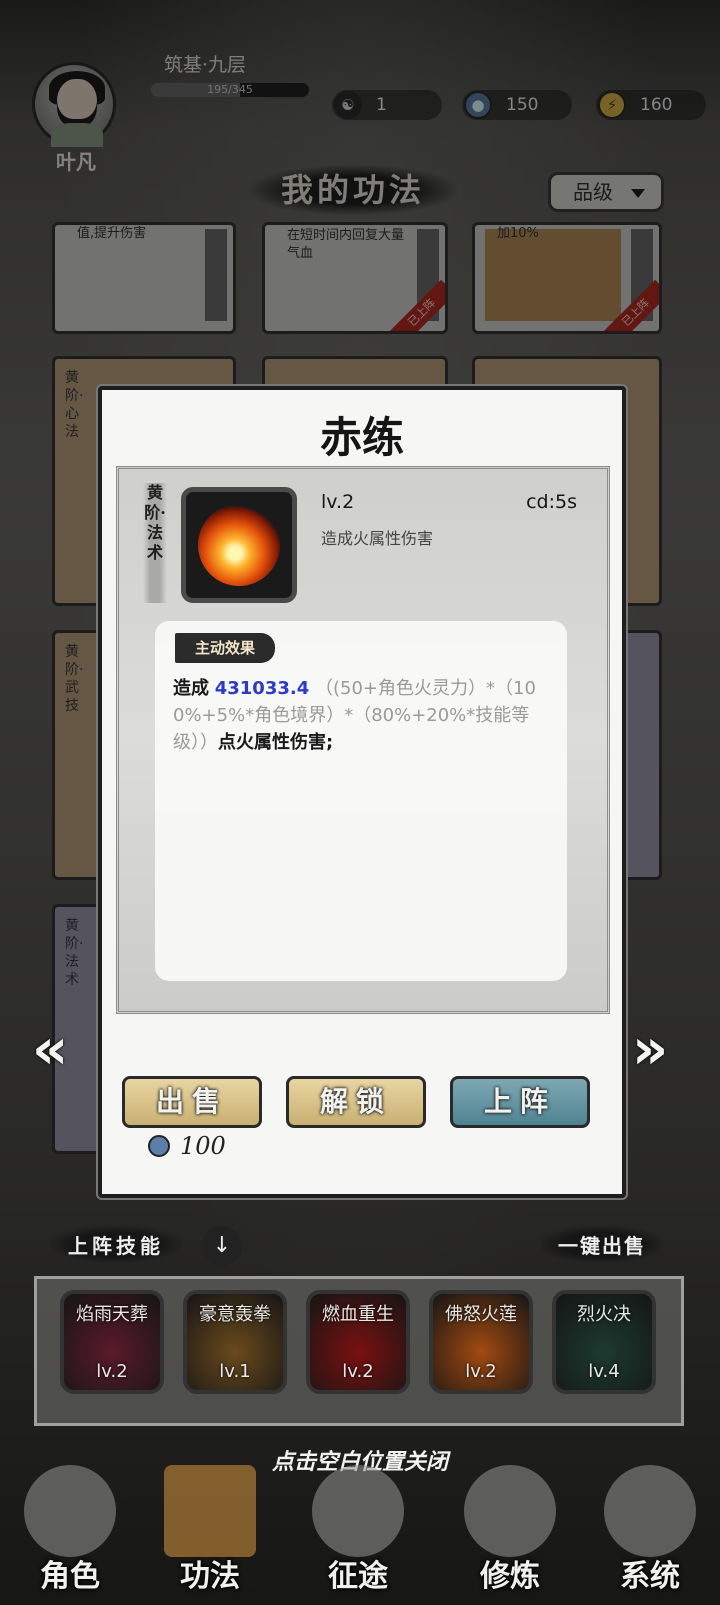 This screenshot has height=1605, width=720. Describe the element at coordinates (262, 688) in the screenshot. I see `effect-damage-value: 431033.4` at that location.